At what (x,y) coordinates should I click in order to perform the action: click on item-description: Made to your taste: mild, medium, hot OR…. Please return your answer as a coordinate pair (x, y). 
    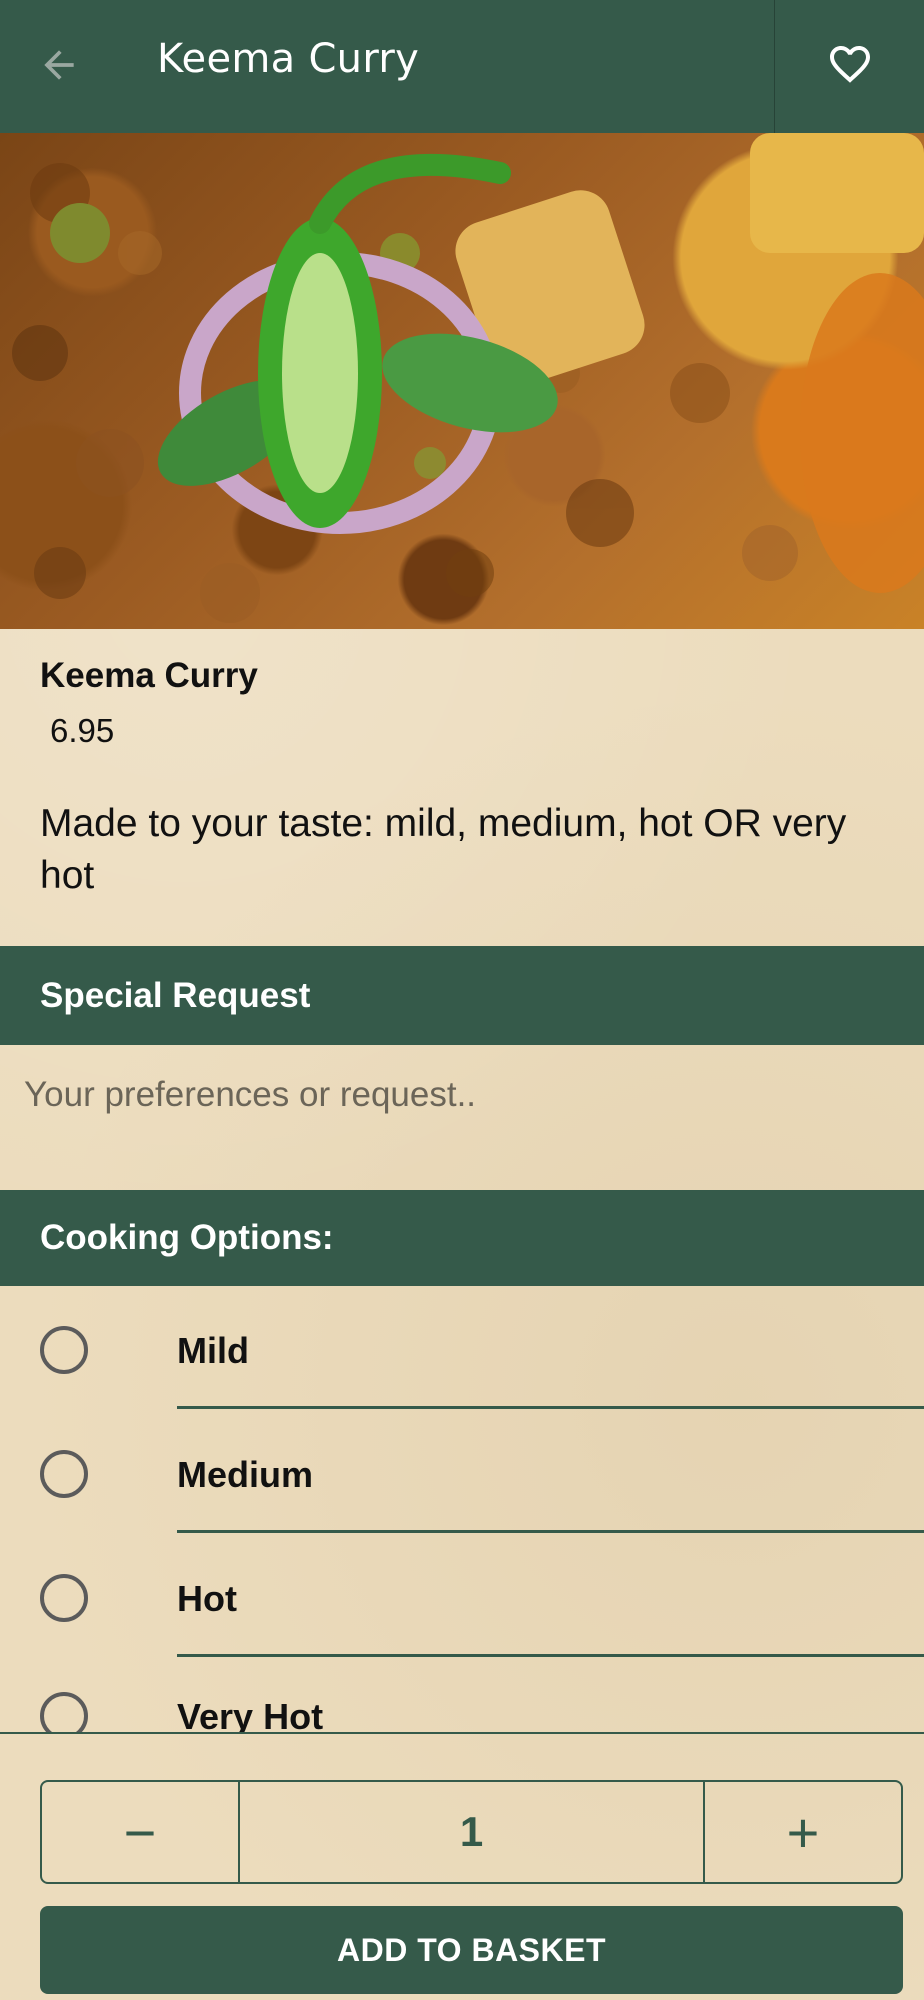
    Looking at the image, I should click on (443, 849).